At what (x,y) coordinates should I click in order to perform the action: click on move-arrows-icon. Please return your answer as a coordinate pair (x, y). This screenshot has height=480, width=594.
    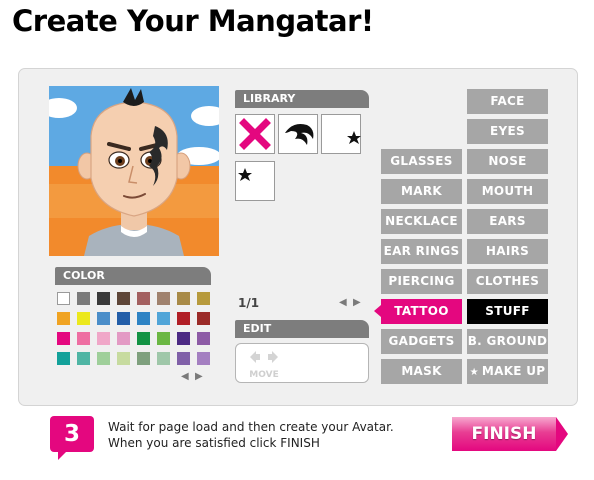
    Looking at the image, I should click on (264, 357).